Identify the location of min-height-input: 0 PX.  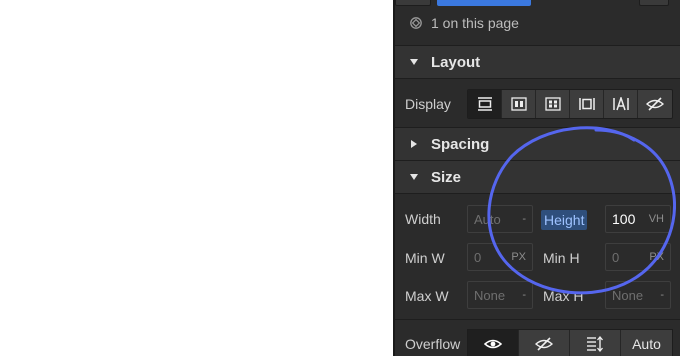
(638, 257).